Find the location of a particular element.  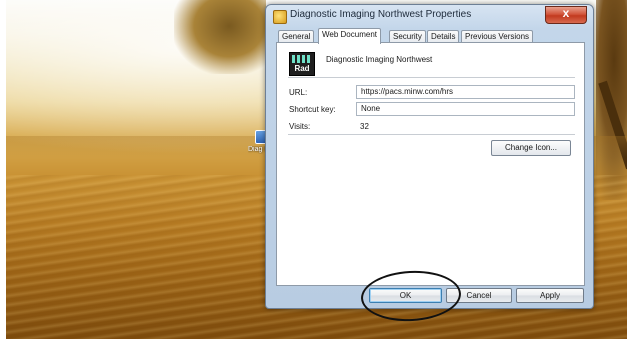

tab-web-document: Web Document is located at coordinates (349, 36).